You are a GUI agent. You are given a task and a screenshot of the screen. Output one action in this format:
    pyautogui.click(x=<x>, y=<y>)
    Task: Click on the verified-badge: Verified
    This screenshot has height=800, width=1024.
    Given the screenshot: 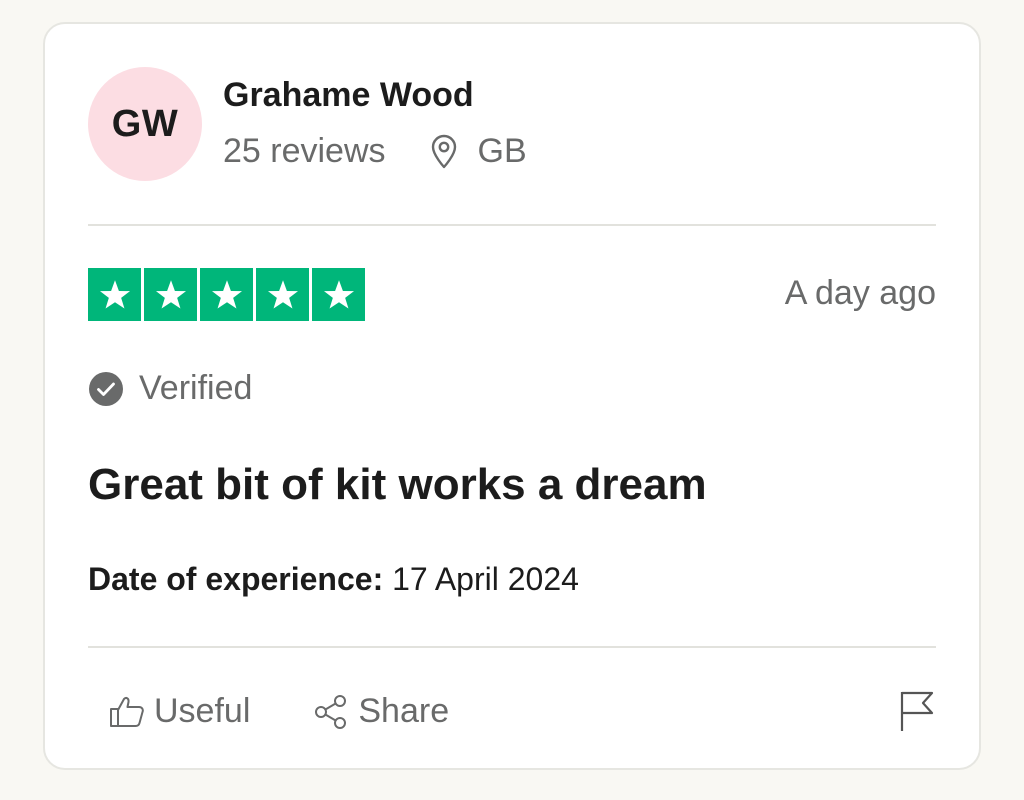 What is the action you would take?
    pyautogui.click(x=170, y=388)
    